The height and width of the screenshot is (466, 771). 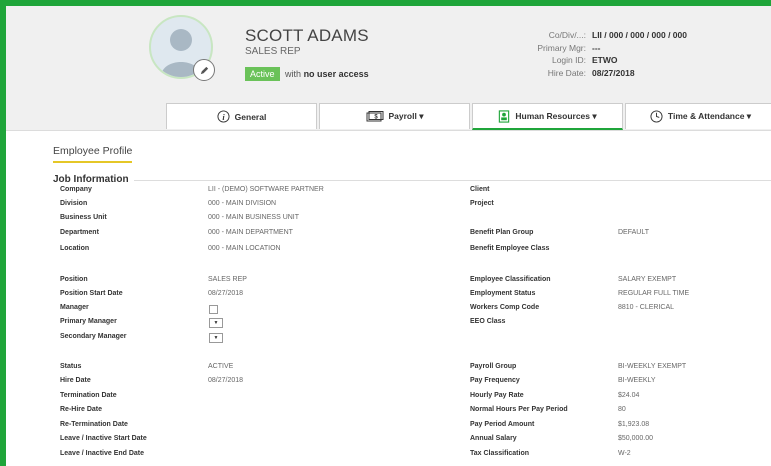 I want to click on employee-title: SALES REP, so click(x=273, y=51).